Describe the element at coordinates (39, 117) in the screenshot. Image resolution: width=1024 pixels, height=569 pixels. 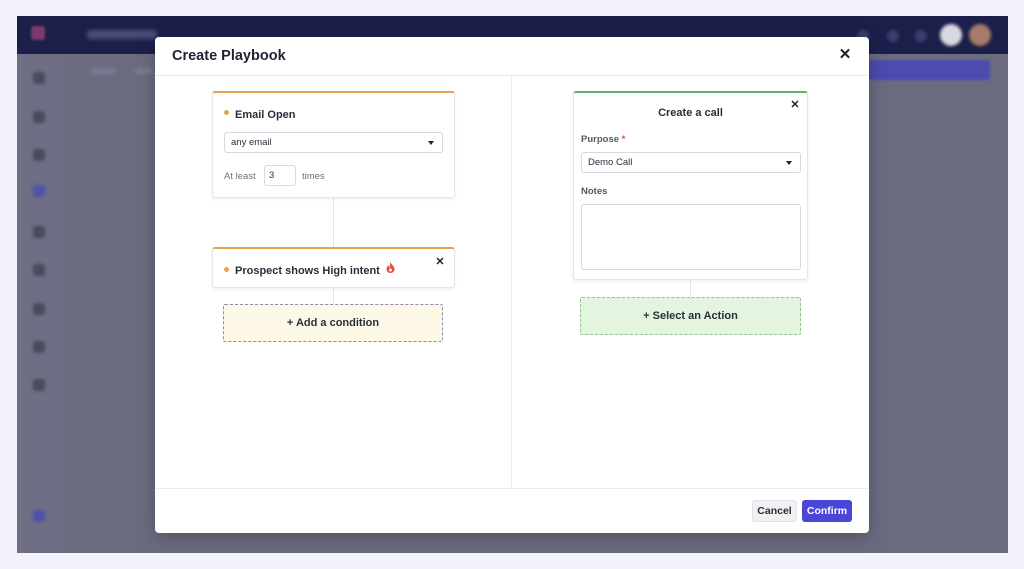
I see `inbox-icon` at that location.